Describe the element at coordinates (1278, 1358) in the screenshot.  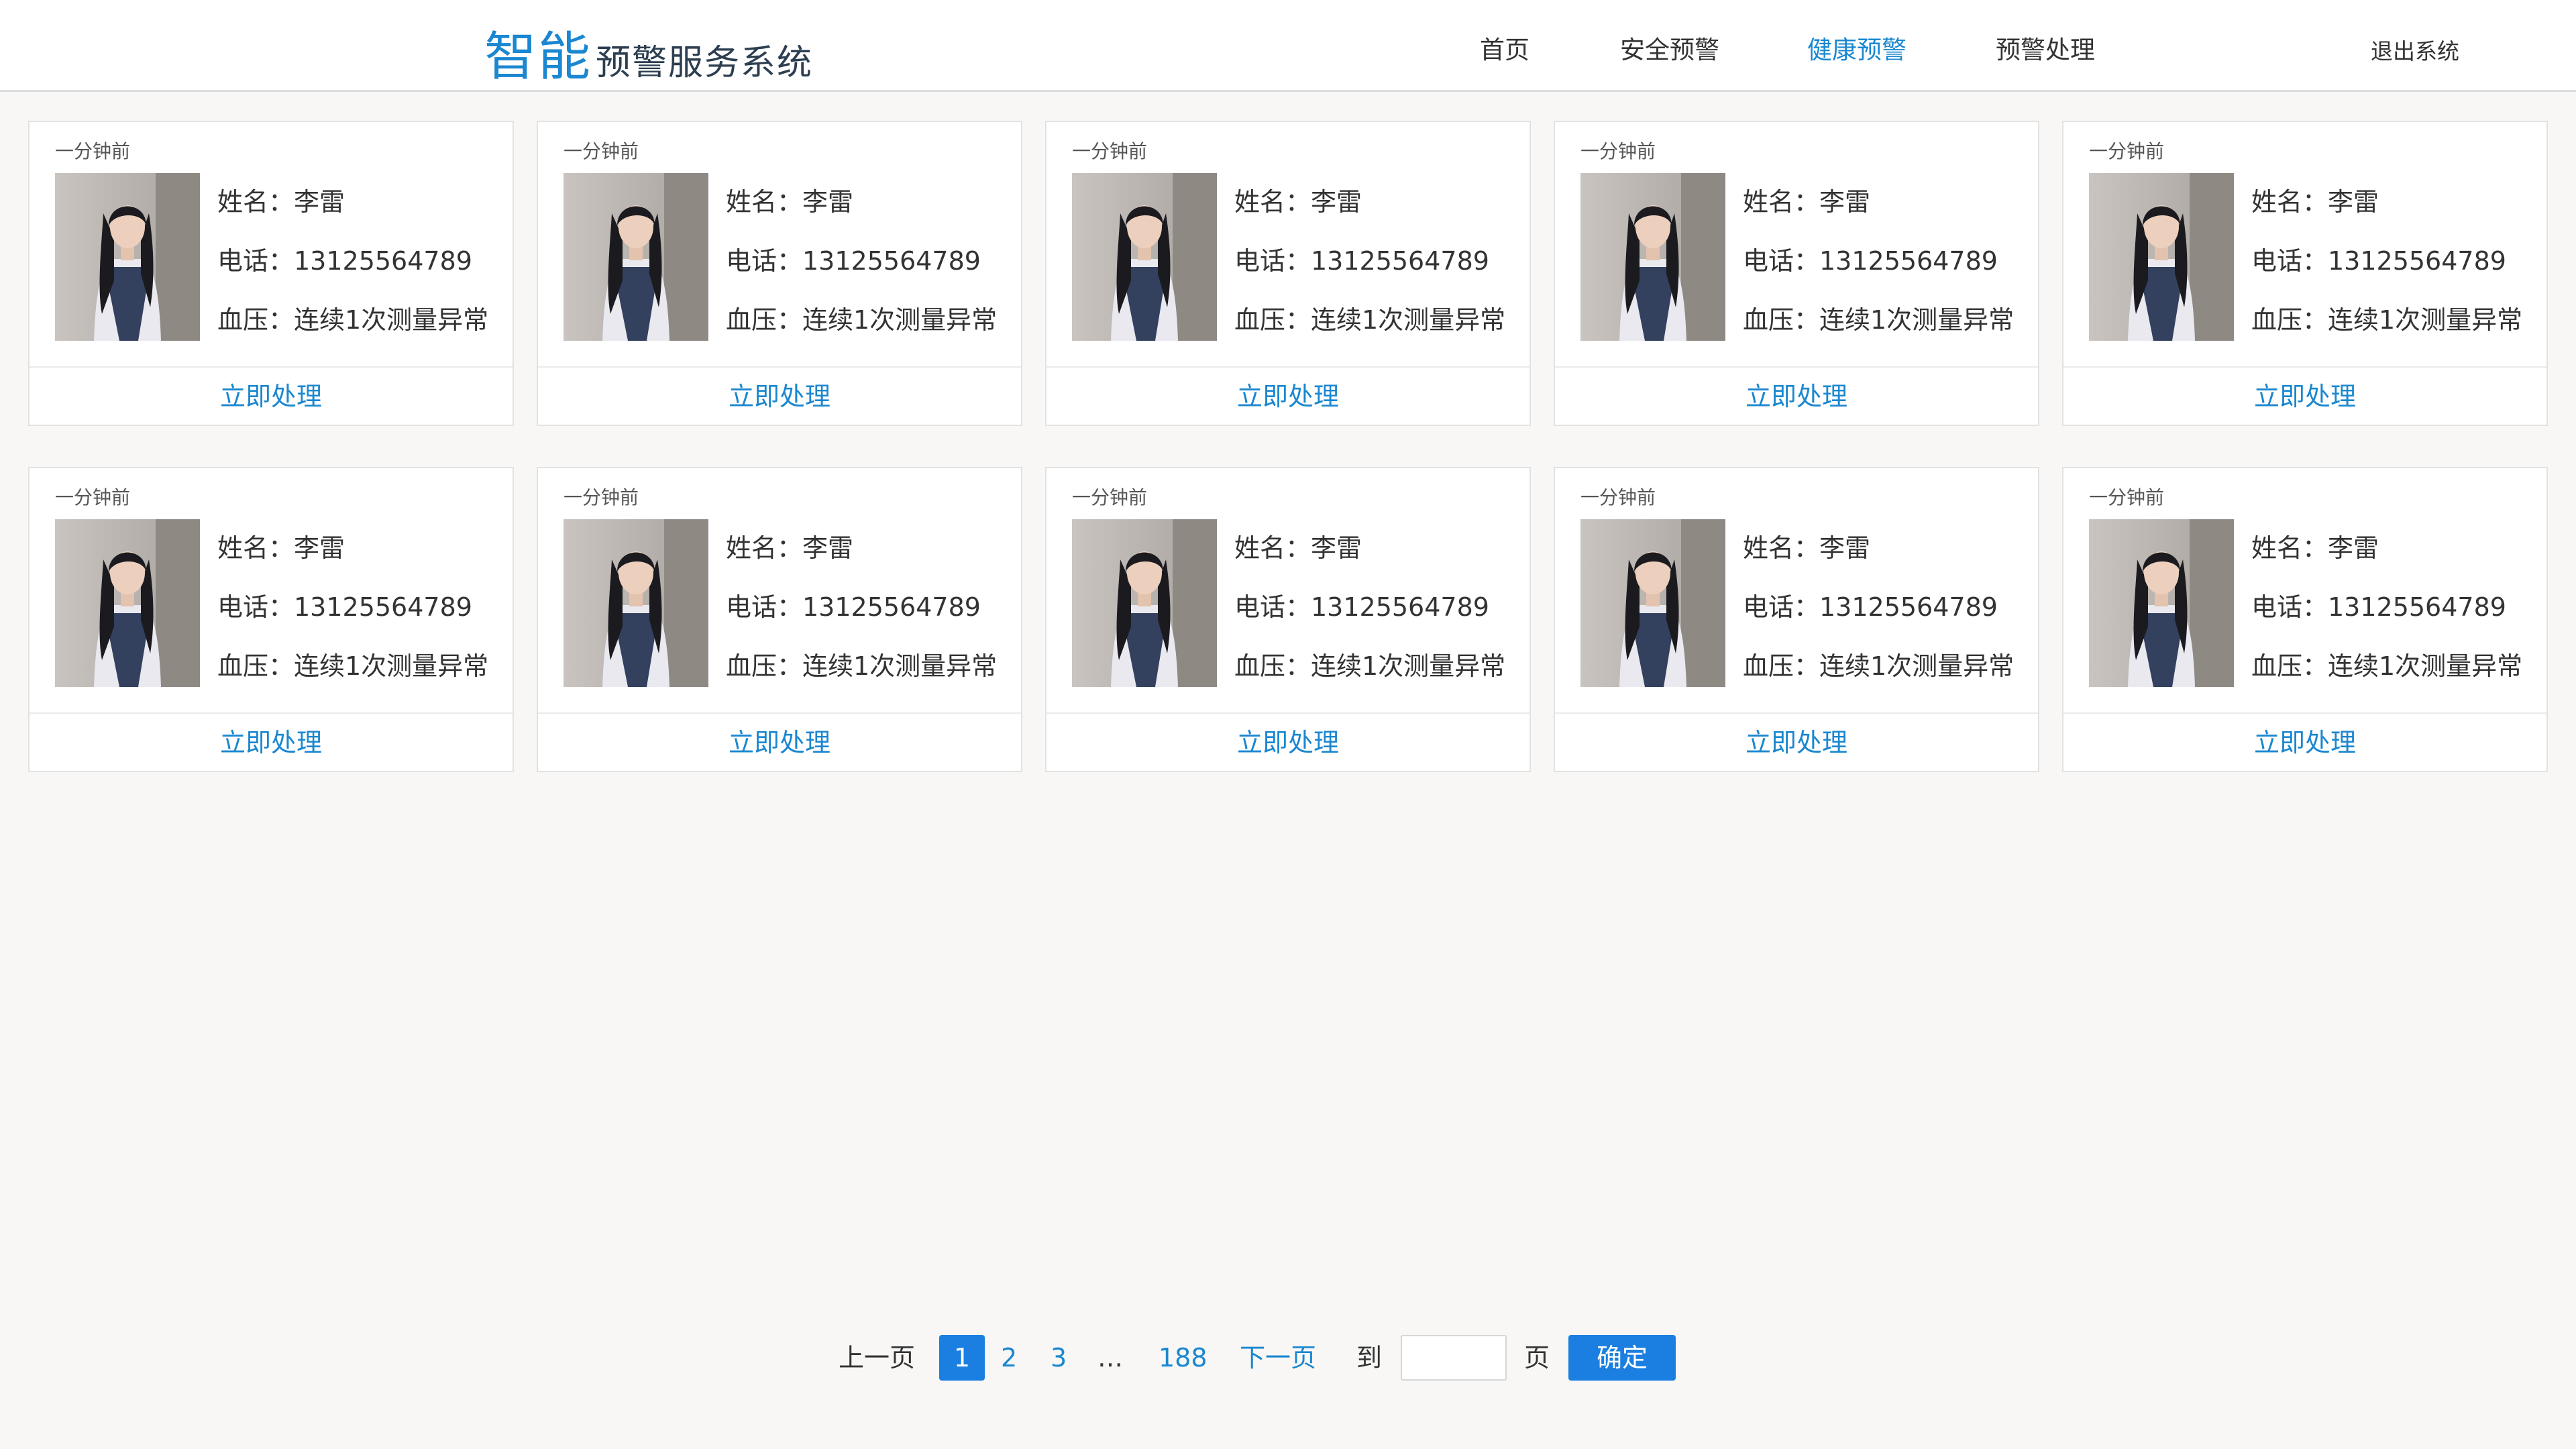
I see `next-page-link: 下一页` at that location.